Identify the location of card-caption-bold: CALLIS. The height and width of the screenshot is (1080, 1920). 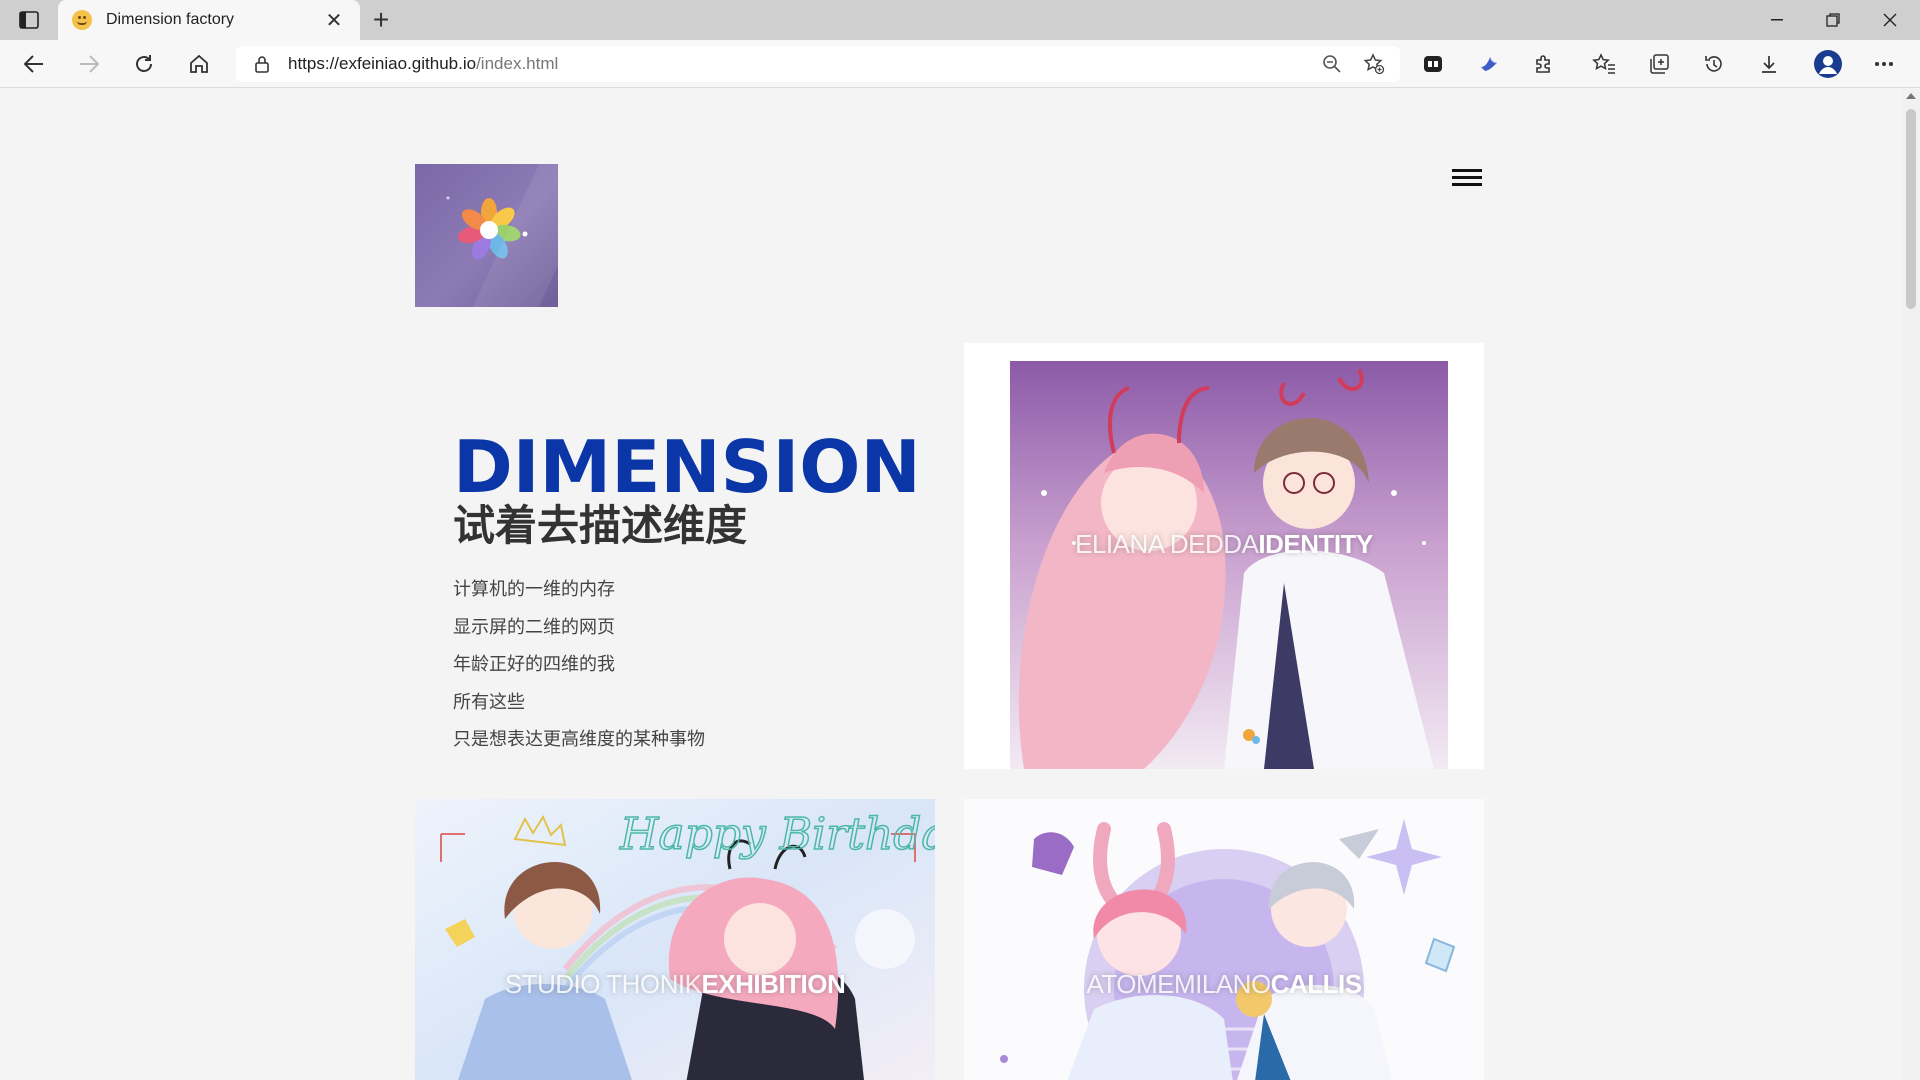
(1316, 984).